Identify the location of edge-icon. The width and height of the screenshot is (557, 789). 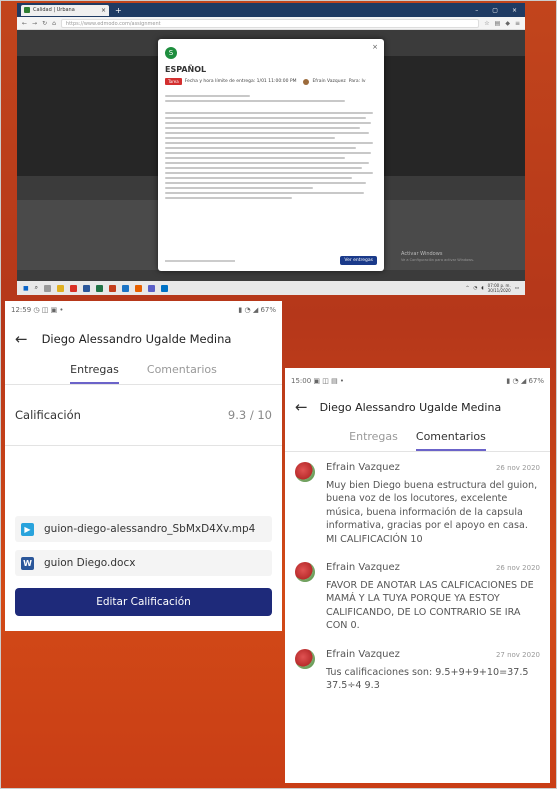
(126, 288).